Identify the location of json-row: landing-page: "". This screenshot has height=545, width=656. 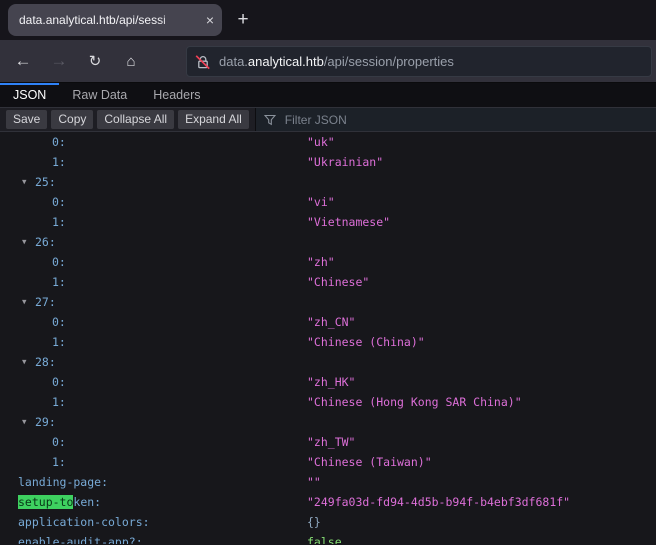
(328, 482).